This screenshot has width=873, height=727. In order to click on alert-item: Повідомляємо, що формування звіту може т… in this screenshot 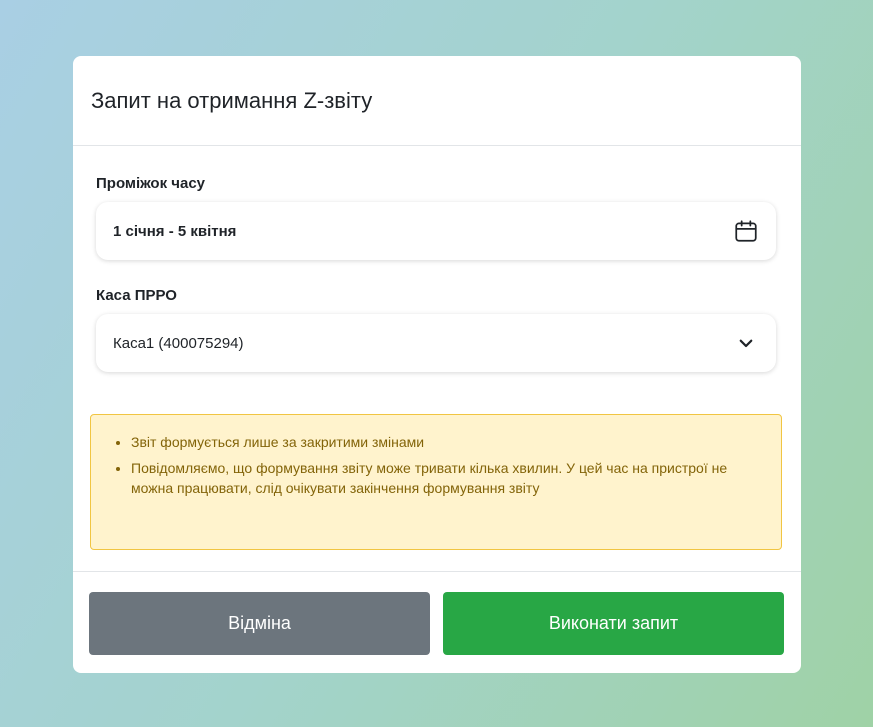, I will do `click(446, 478)`.